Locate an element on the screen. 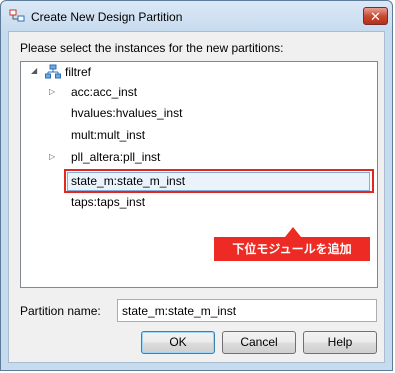  title-bar: Create New Design Partition ✕ is located at coordinates (196, 16).